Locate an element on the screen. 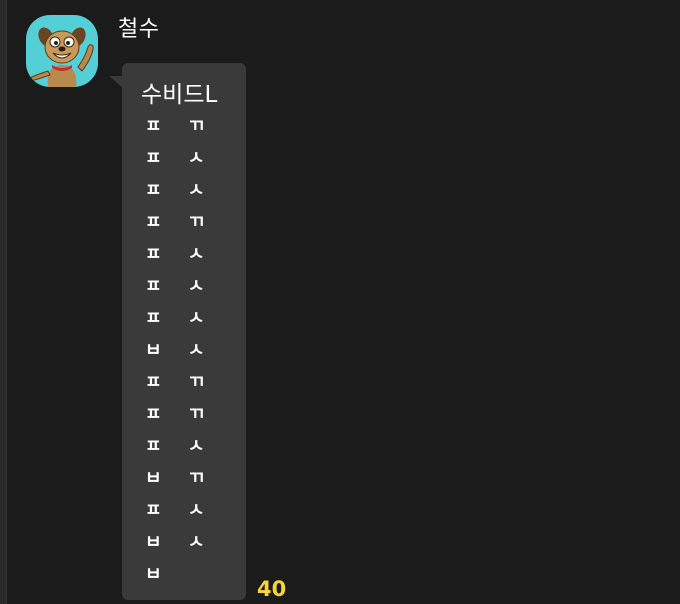 The image size is (680, 604). message-bubble-tail is located at coordinates (116, 82).